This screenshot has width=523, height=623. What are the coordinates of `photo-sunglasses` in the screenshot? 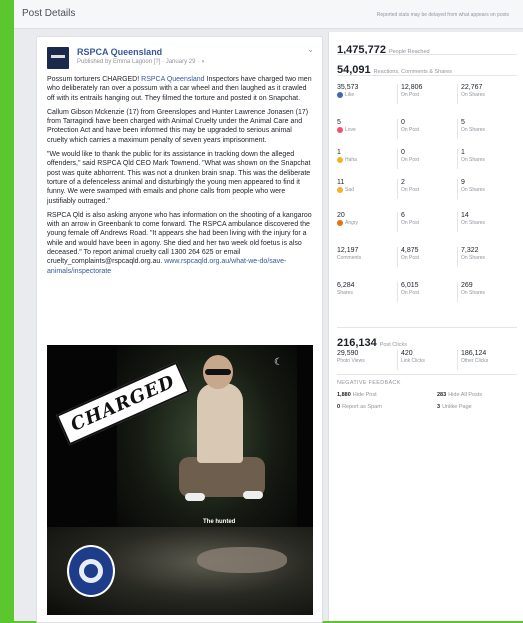 It's located at (218, 372).